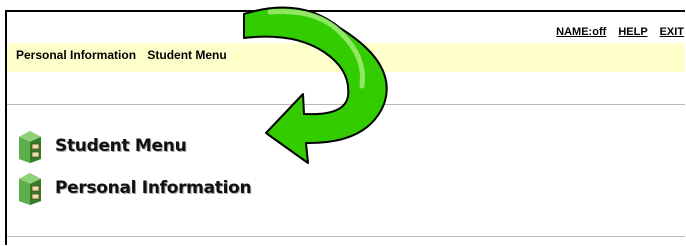 The height and width of the screenshot is (246, 686). Describe the element at coordinates (153, 188) in the screenshot. I see `menu-item-label: Personal Information` at that location.